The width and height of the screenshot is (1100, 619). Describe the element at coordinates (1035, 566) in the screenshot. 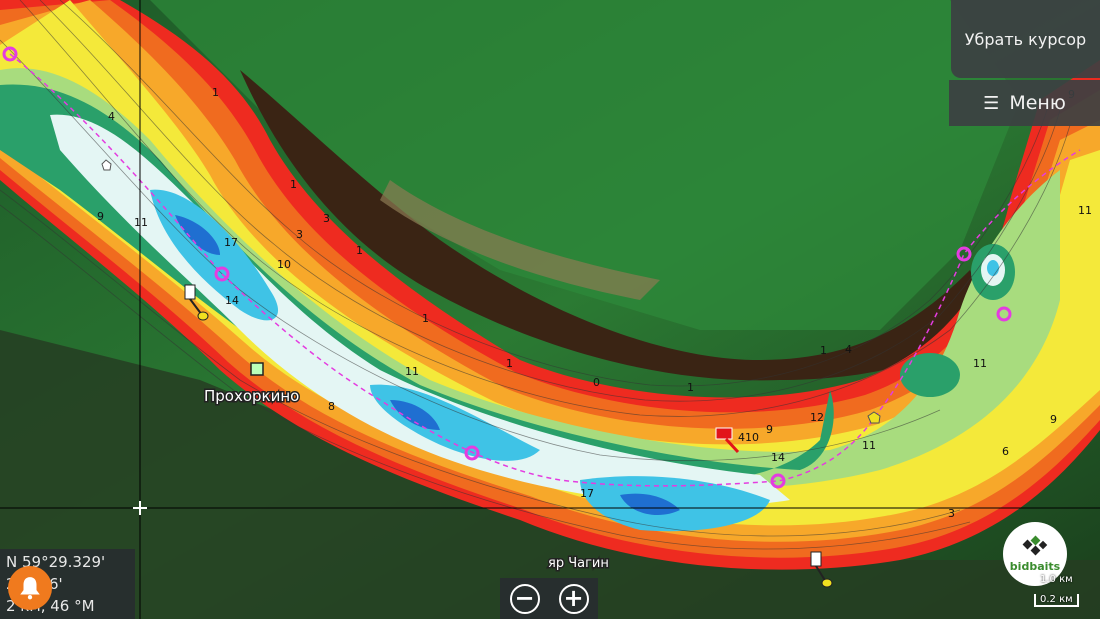

I see `logo-text: bidbaits` at that location.